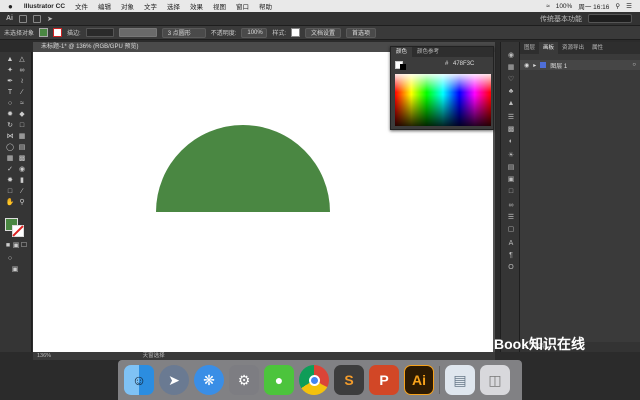 The image size is (640, 400). What do you see at coordinates (10, 104) in the screenshot?
I see `ellipse-tool-icon: ○` at bounding box center [10, 104].